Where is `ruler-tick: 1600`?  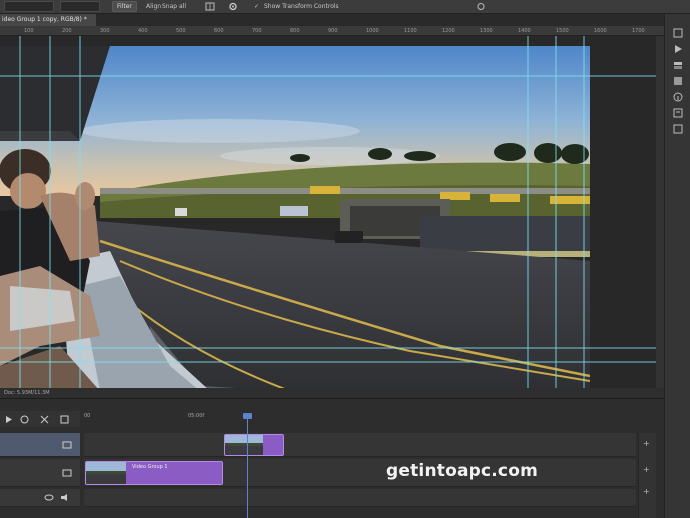 ruler-tick: 1600 is located at coordinates (600, 31).